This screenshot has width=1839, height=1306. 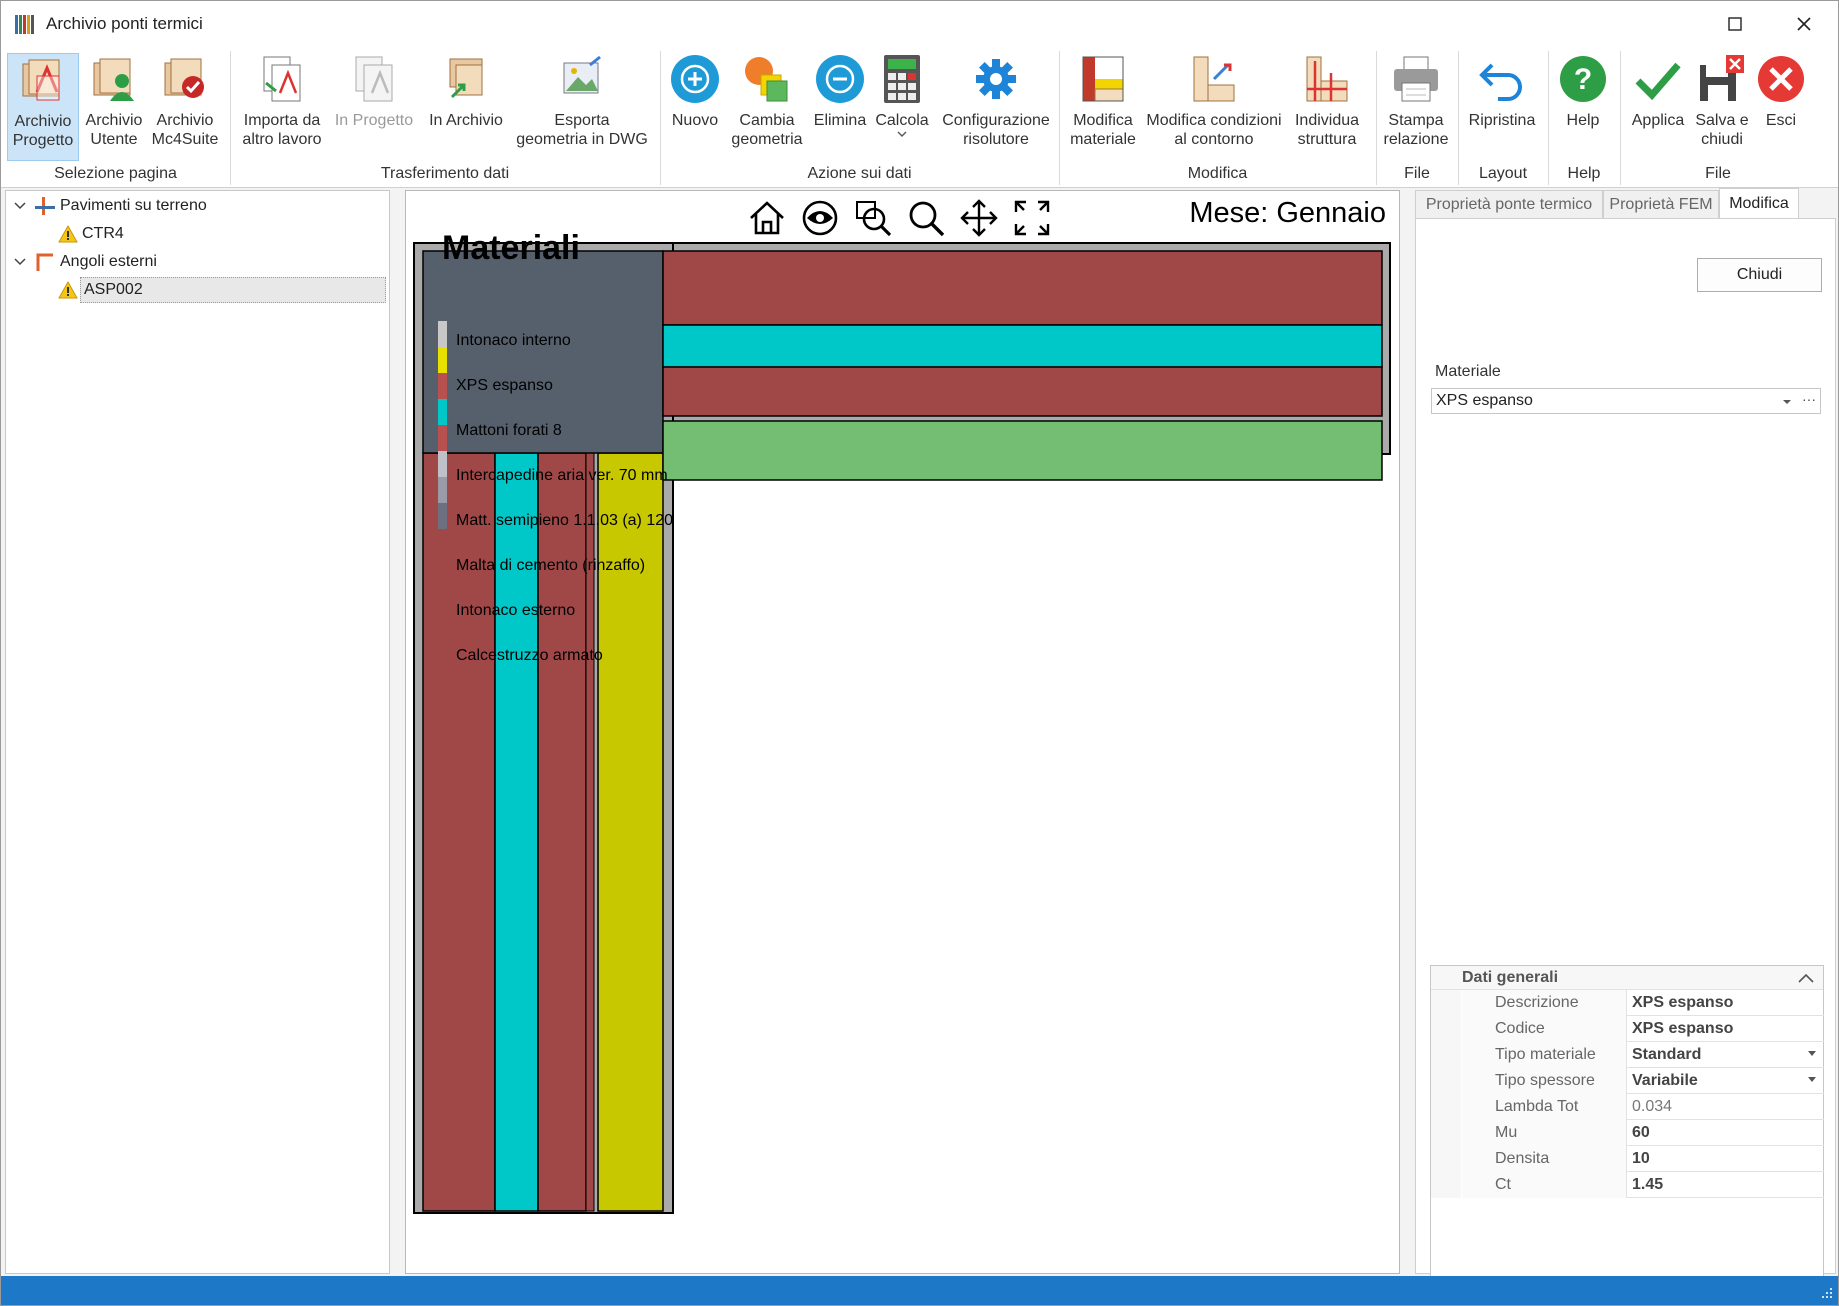 I want to click on calcola-button: Calcola, so click(x=902, y=107).